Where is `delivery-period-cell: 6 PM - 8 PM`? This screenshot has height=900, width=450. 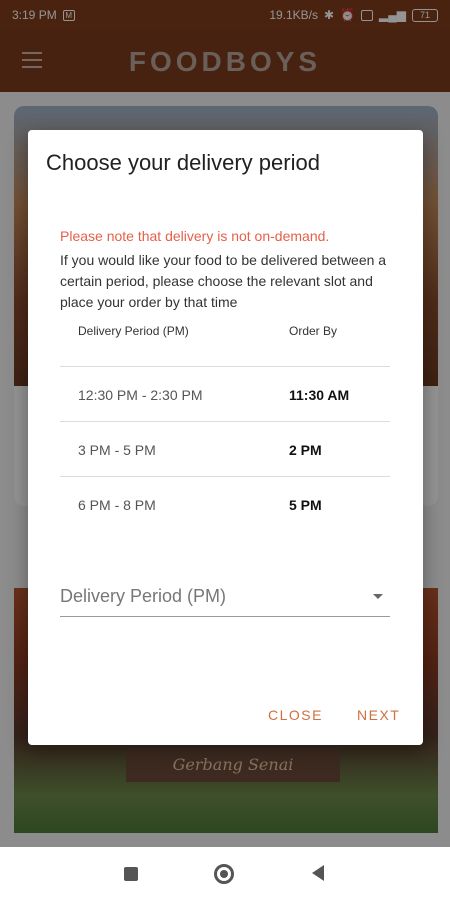 delivery-period-cell: 6 PM - 8 PM is located at coordinates (117, 505).